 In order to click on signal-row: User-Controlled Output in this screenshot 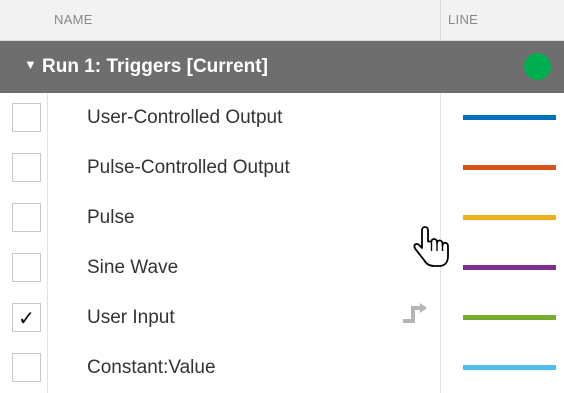, I will do `click(282, 118)`.